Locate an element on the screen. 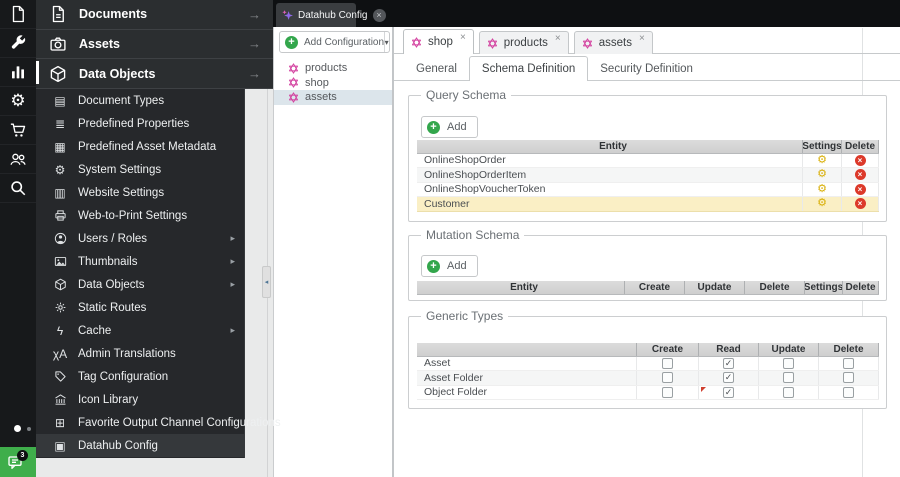  menu-item-predefined-asset-metadata: ▦ Predefined Asset Metadata is located at coordinates (140, 146).